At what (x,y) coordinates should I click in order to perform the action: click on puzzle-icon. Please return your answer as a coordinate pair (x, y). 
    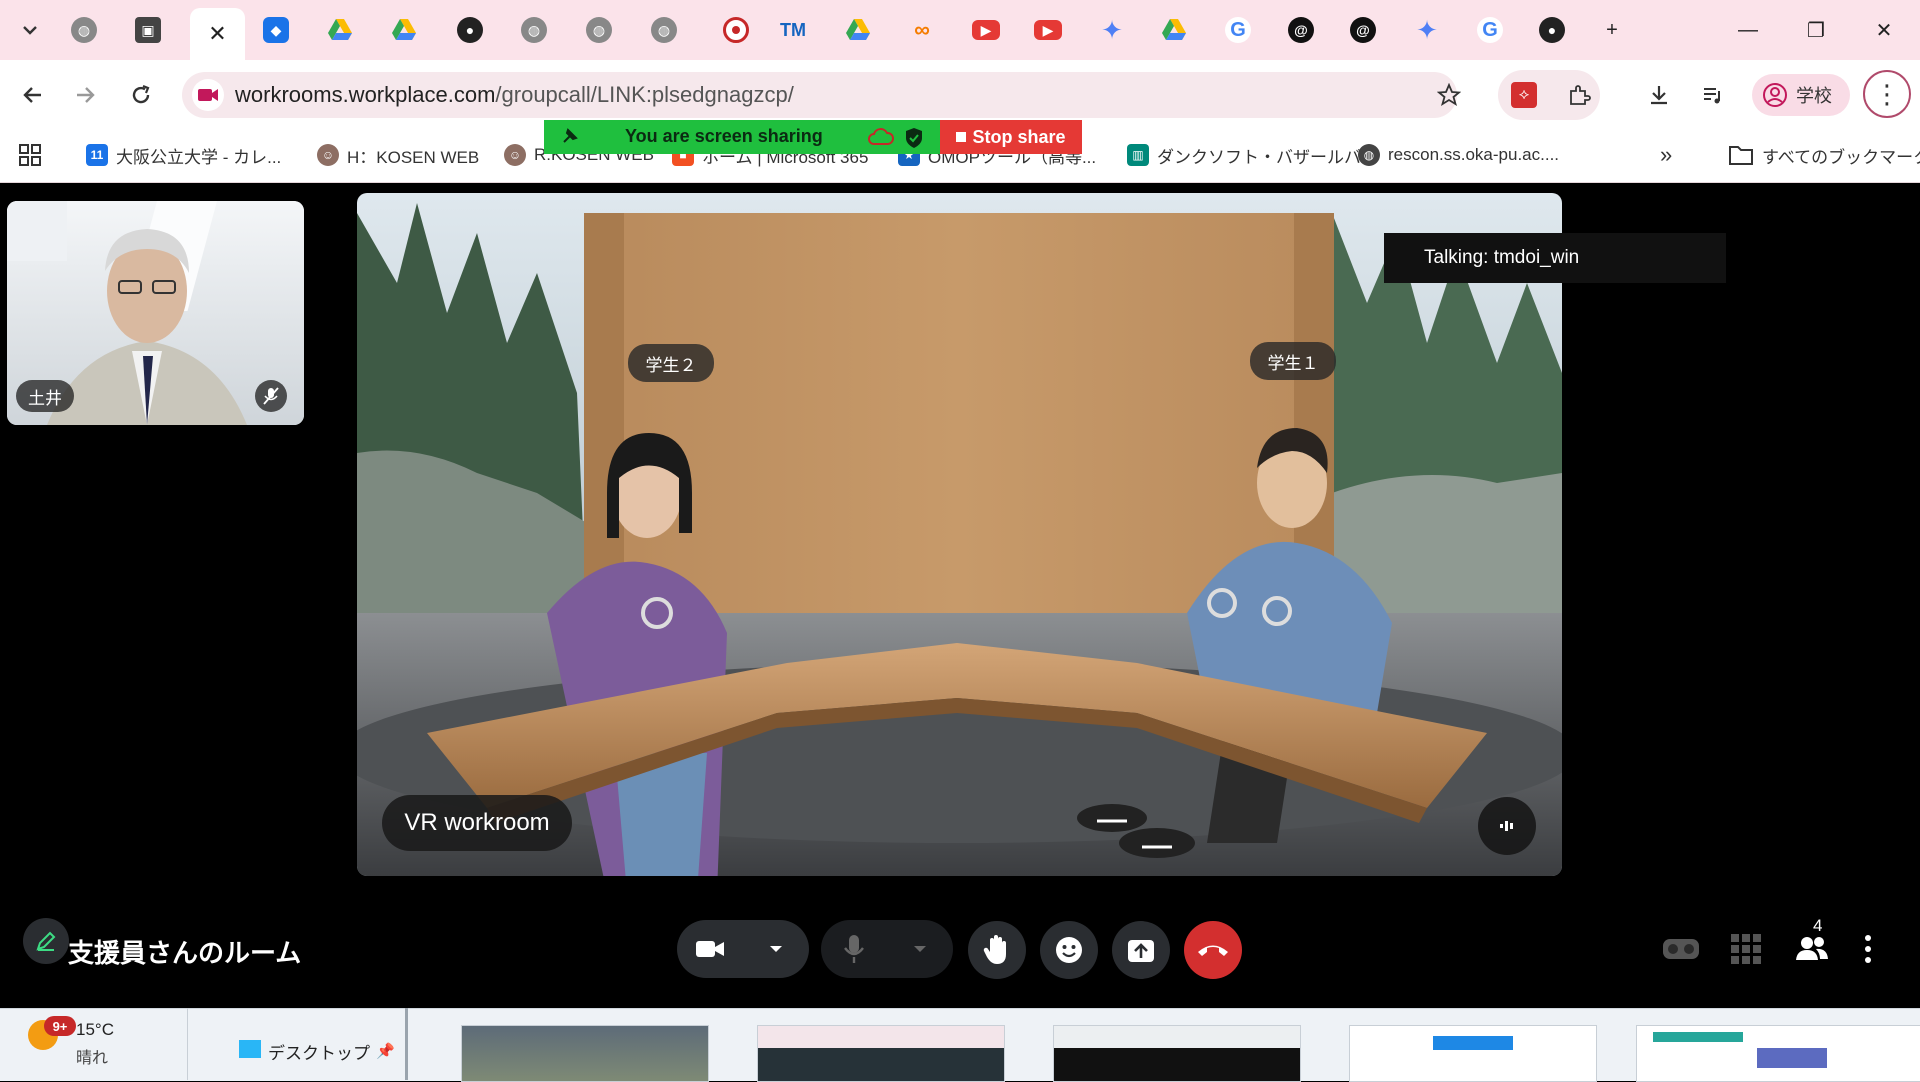
    Looking at the image, I should click on (1580, 95).